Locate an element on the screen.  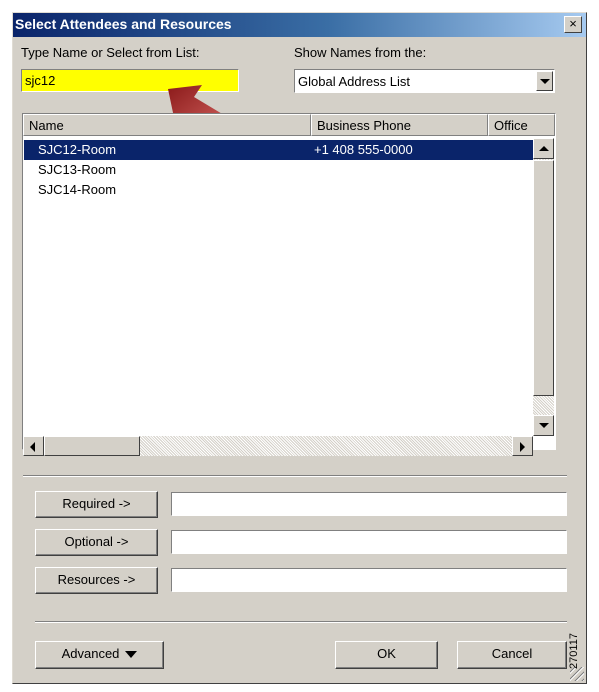
horizontal-scrollbar is located at coordinates (278, 446).